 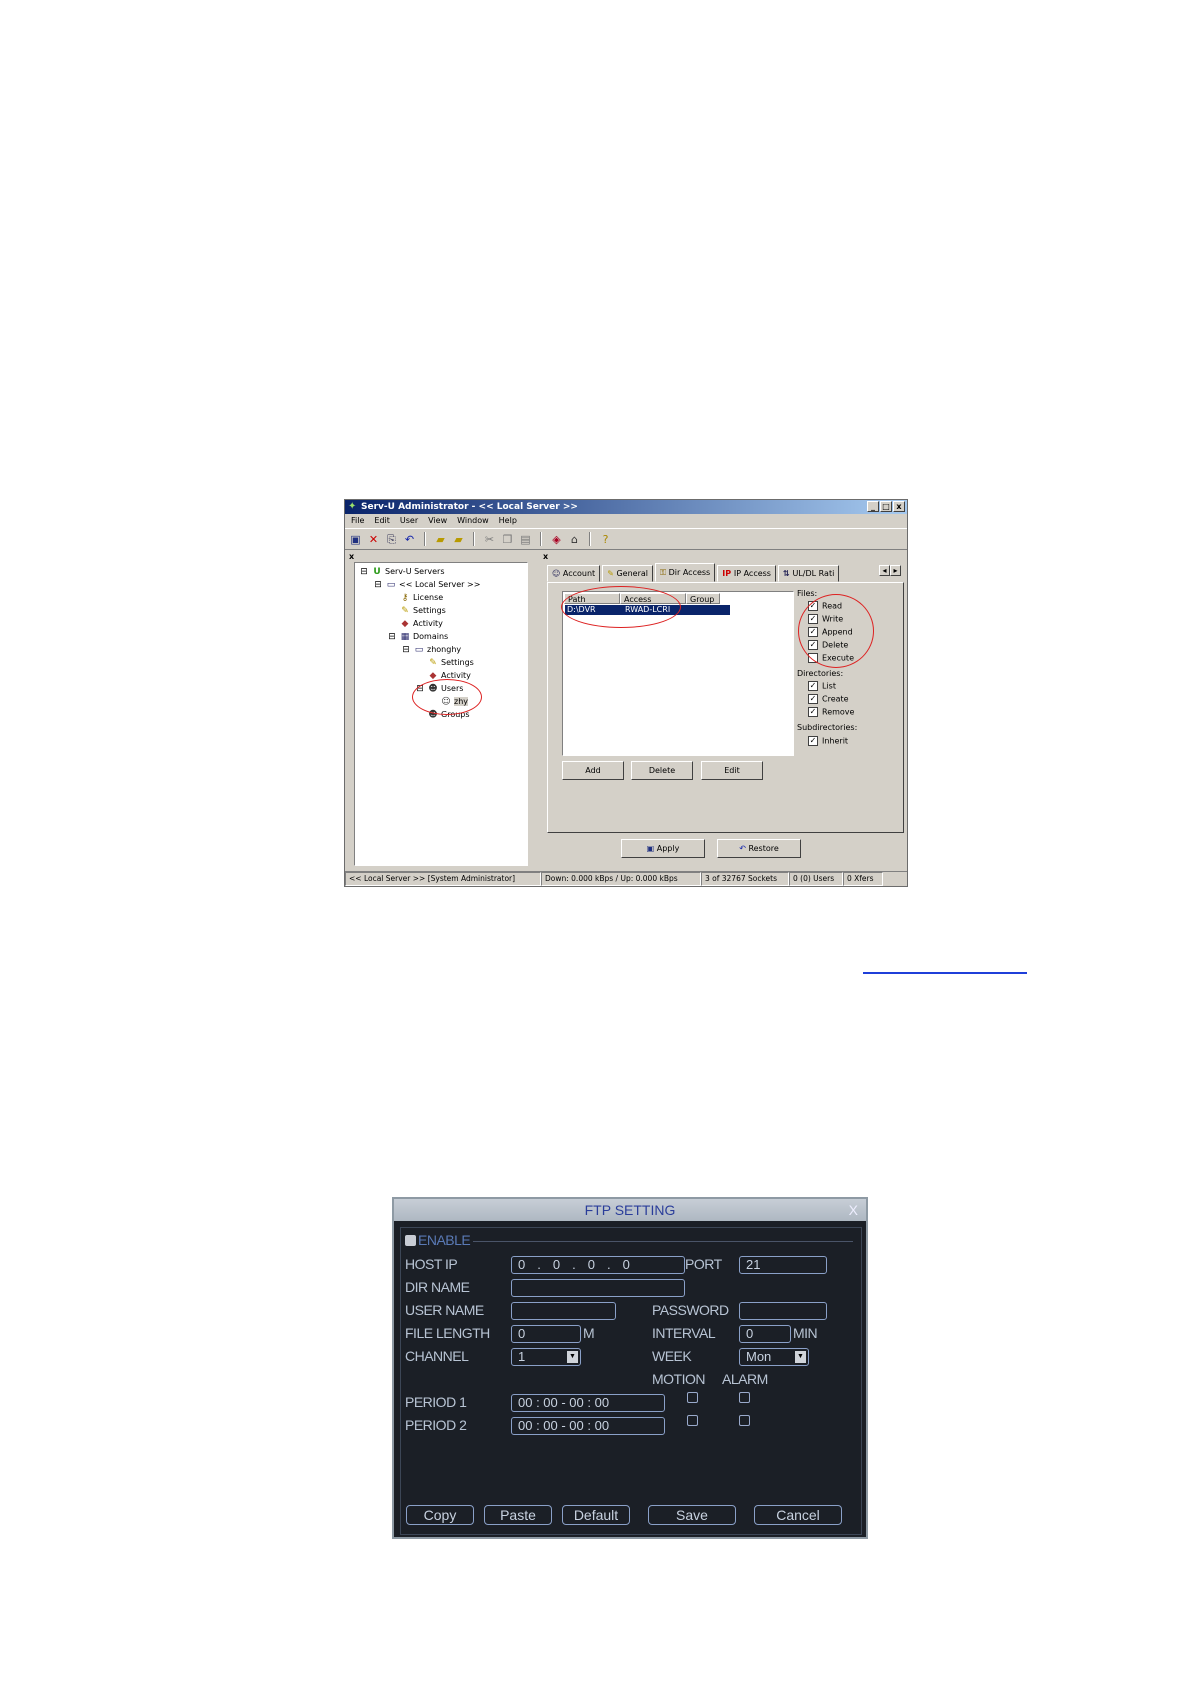 What do you see at coordinates (419, 650) in the screenshot?
I see `domain-icon: ▭` at bounding box center [419, 650].